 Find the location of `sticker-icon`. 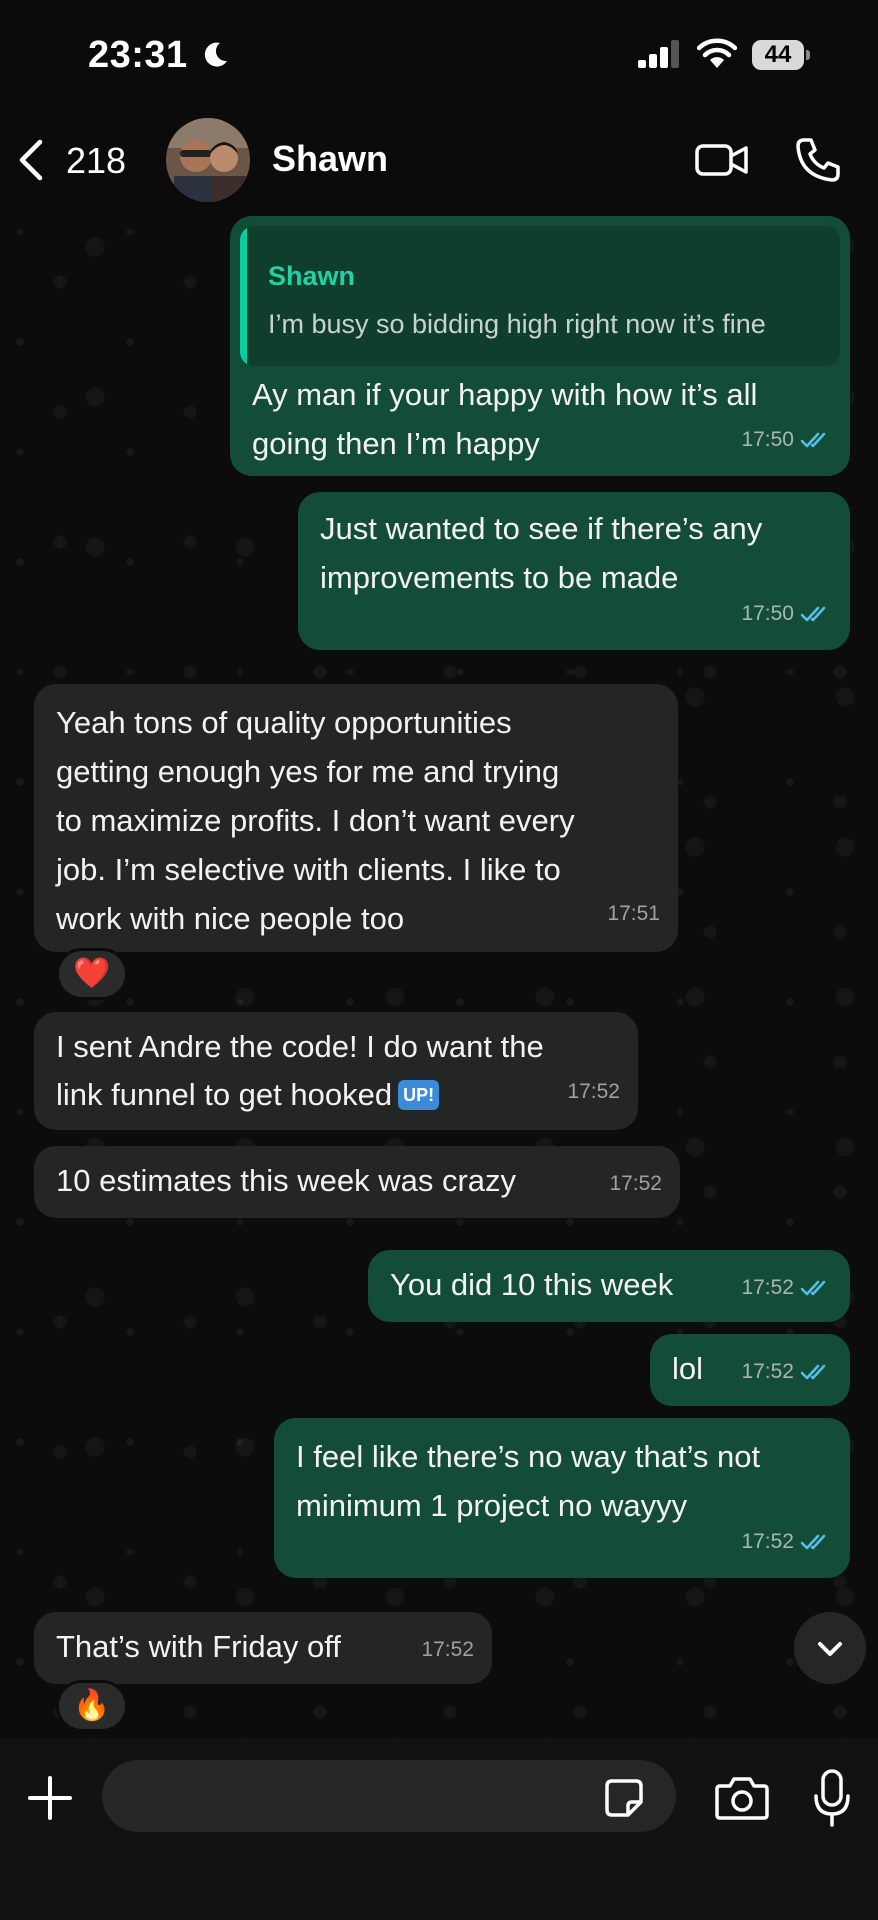

sticker-icon is located at coordinates (624, 1798).